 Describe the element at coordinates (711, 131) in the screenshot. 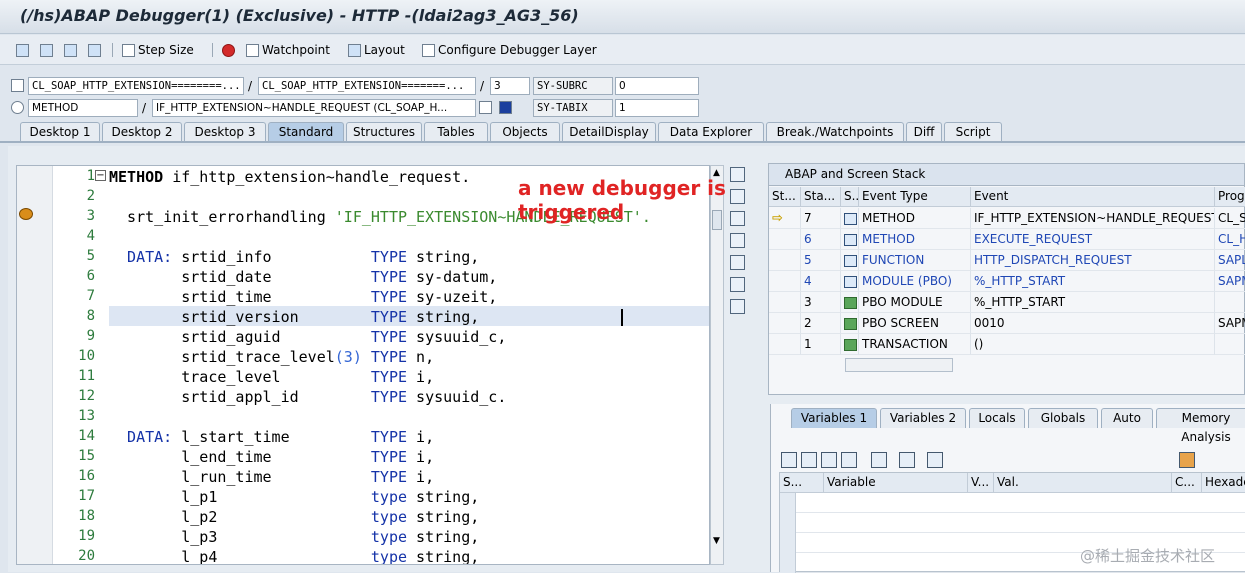

I see `tab-data-explorer: Data Explorer` at that location.